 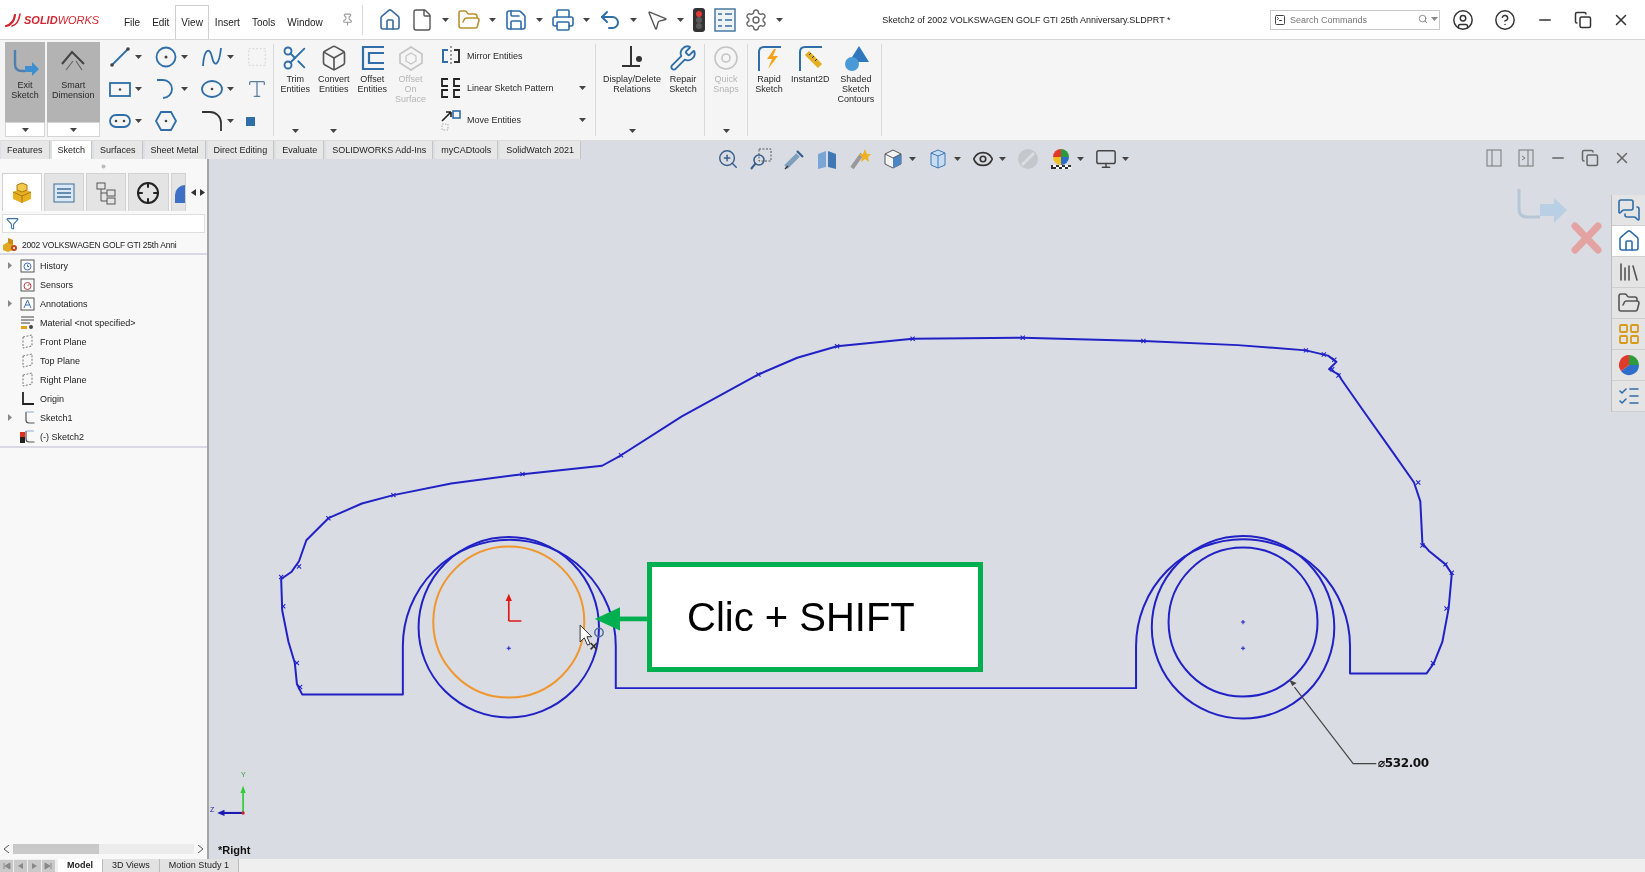 I want to click on first-icon, so click(x=6, y=865).